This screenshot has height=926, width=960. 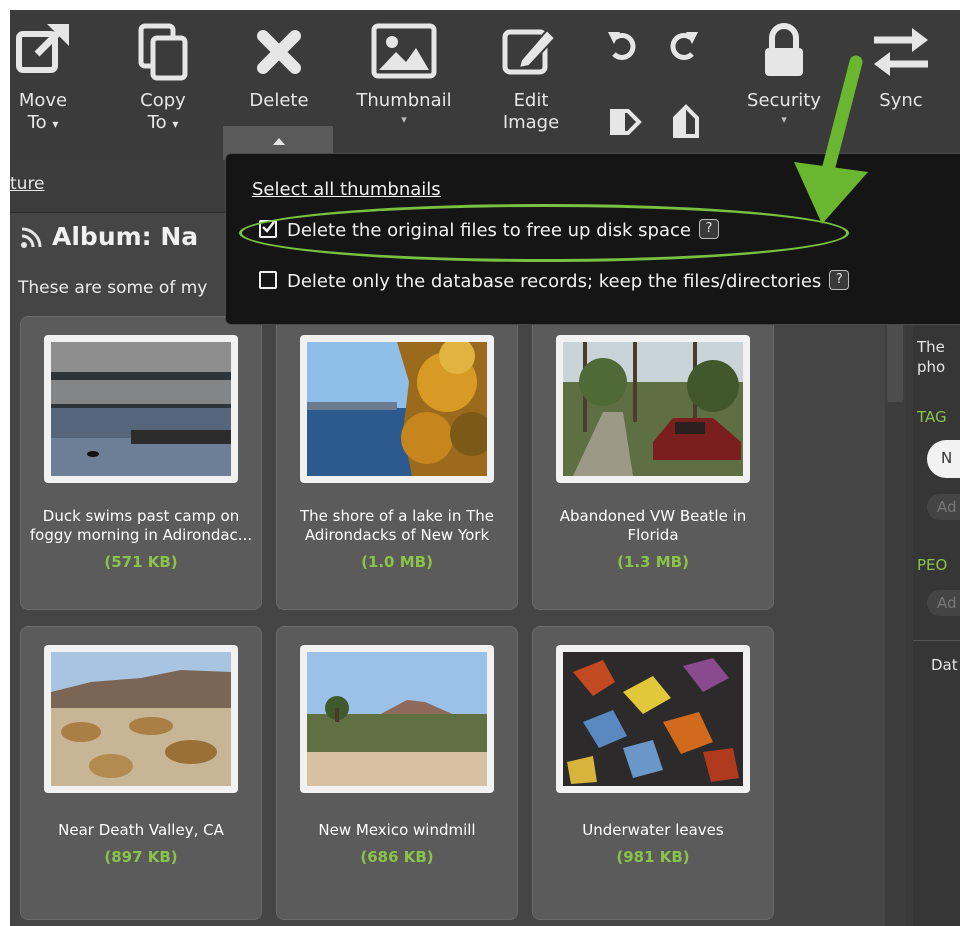 What do you see at coordinates (943, 603) in the screenshot?
I see `add-person-input: Ad` at bounding box center [943, 603].